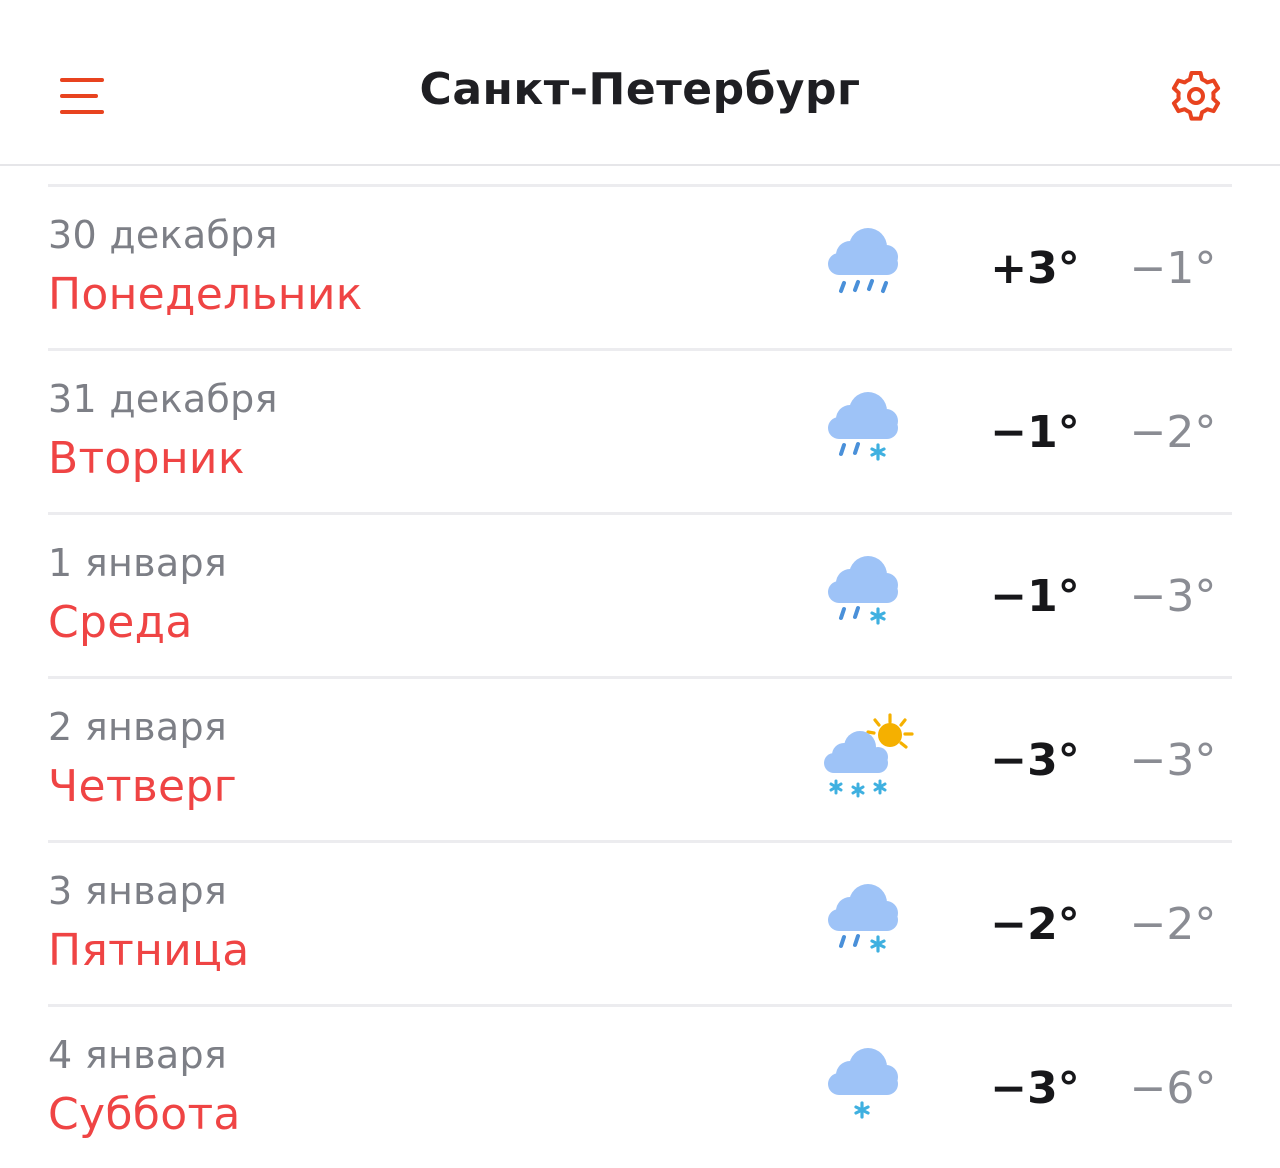 The width and height of the screenshot is (1280, 1168). I want to click on app-header: Санкт-Петербург, so click(640, 83).